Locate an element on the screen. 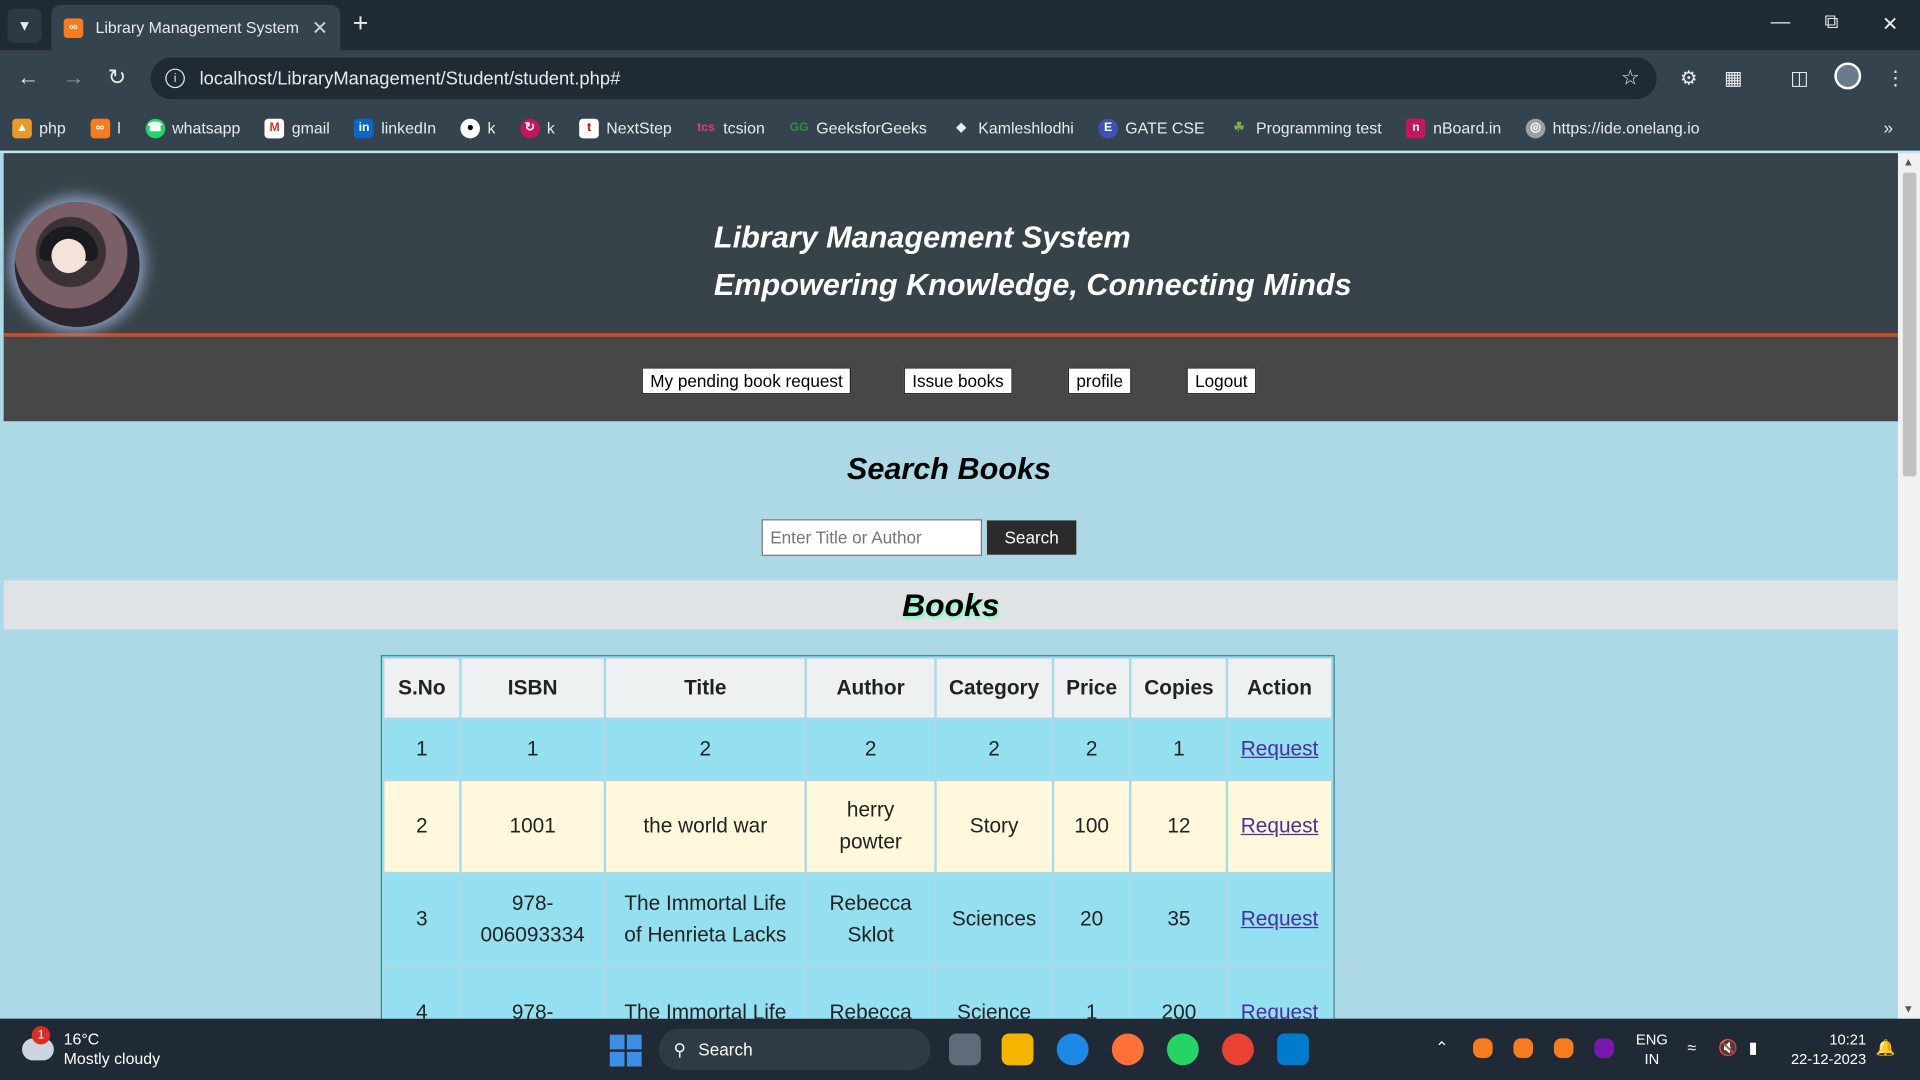 Image resolution: width=1920 pixels, height=1080 pixels. more-bookmarks-icon: » is located at coordinates (1889, 128).